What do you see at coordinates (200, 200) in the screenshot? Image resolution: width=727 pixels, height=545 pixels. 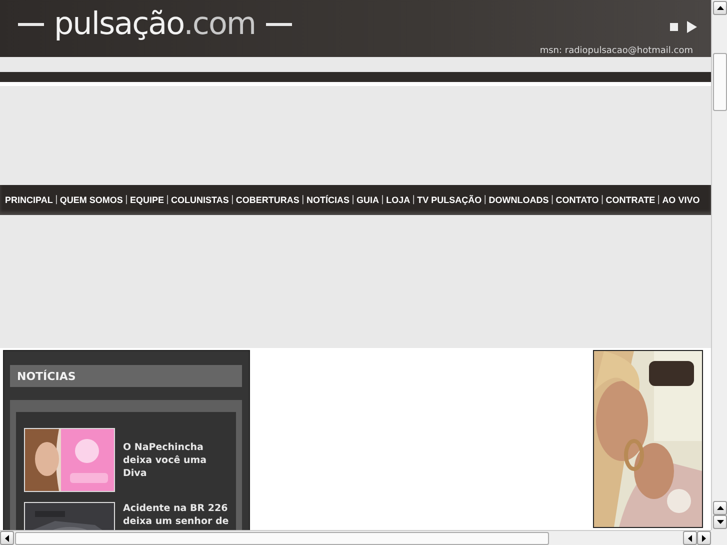 I see `nav-link: COLUNISTAS` at bounding box center [200, 200].